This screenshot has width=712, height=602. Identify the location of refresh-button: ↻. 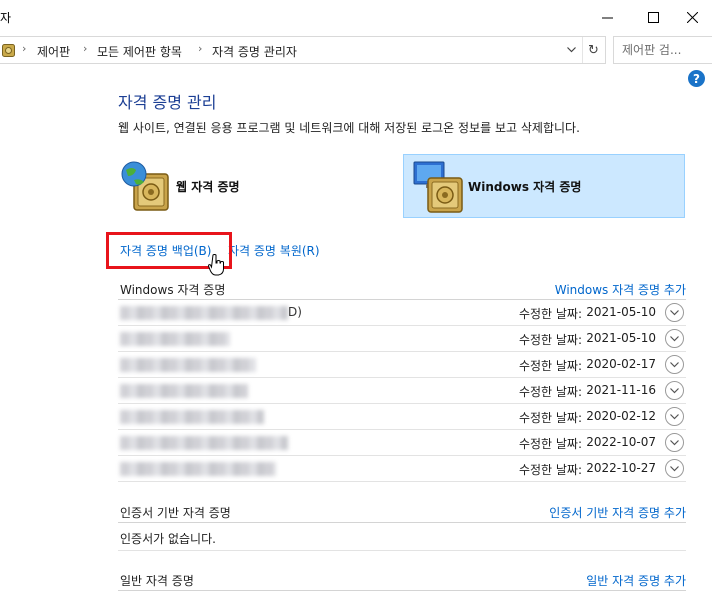
(593, 50).